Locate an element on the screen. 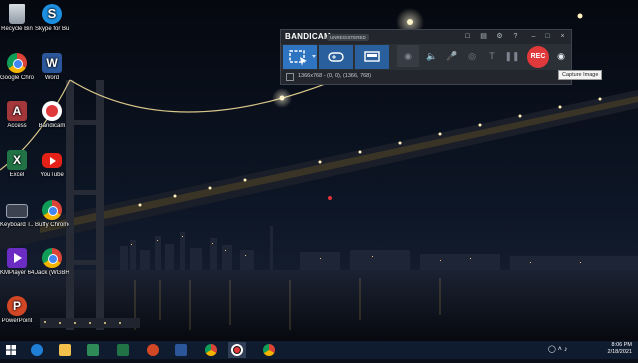 The height and width of the screenshot is (363, 638). desktop-icon-bandicam: Bandicam is located at coordinates (52, 115).